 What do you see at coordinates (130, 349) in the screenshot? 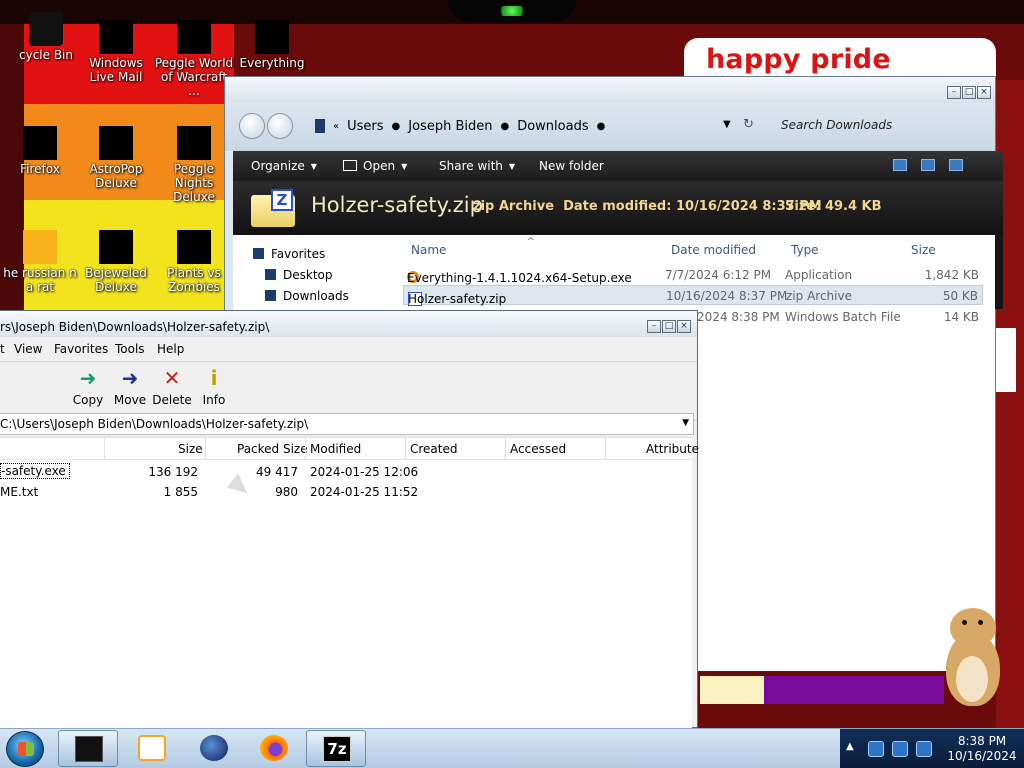
I see `menu-tools: Tools` at bounding box center [130, 349].